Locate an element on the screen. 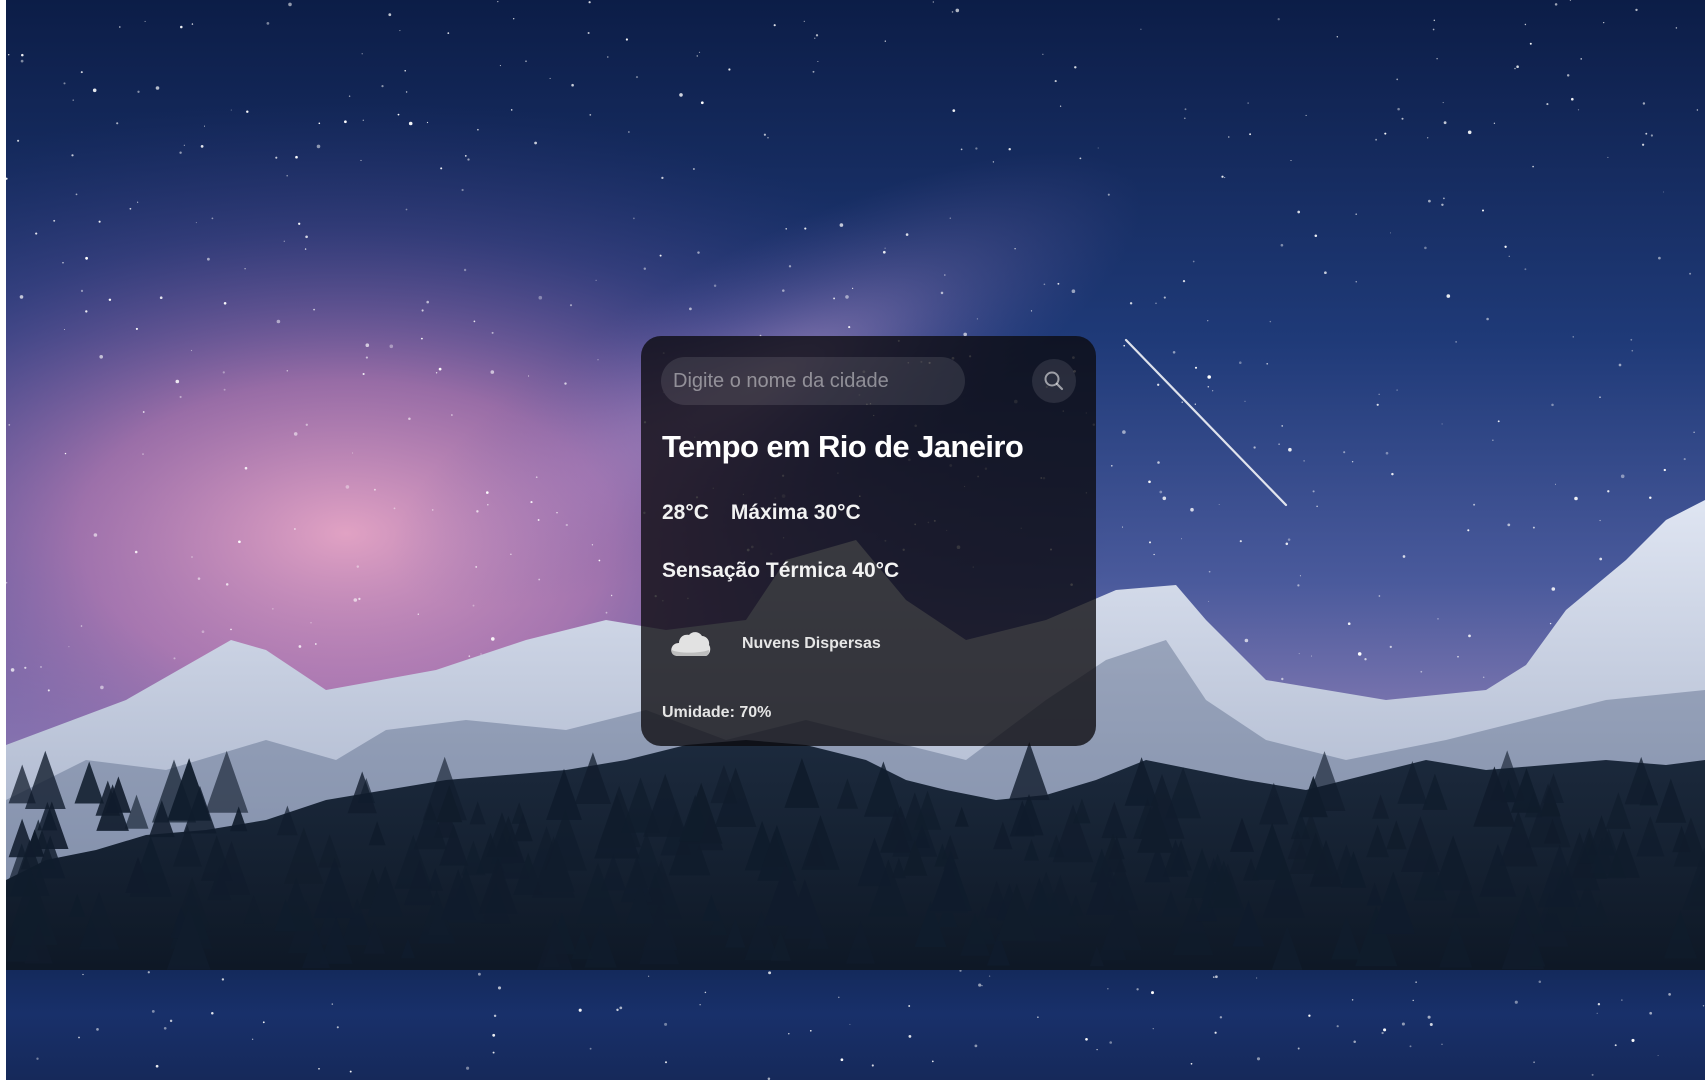  search-icon is located at coordinates (1054, 381).